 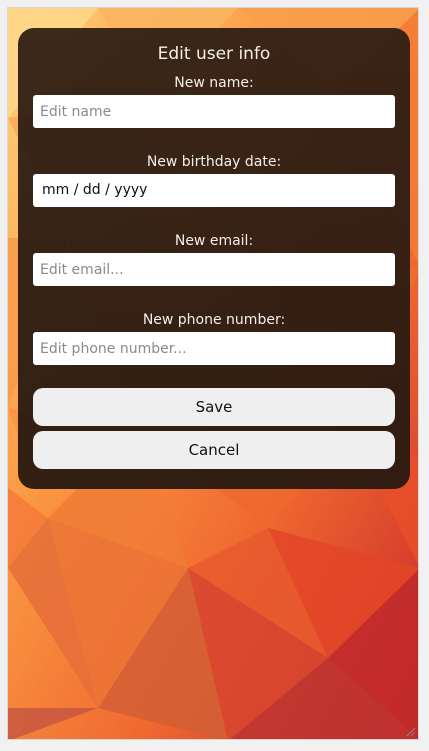 I want to click on save-button: Save, so click(x=214, y=407).